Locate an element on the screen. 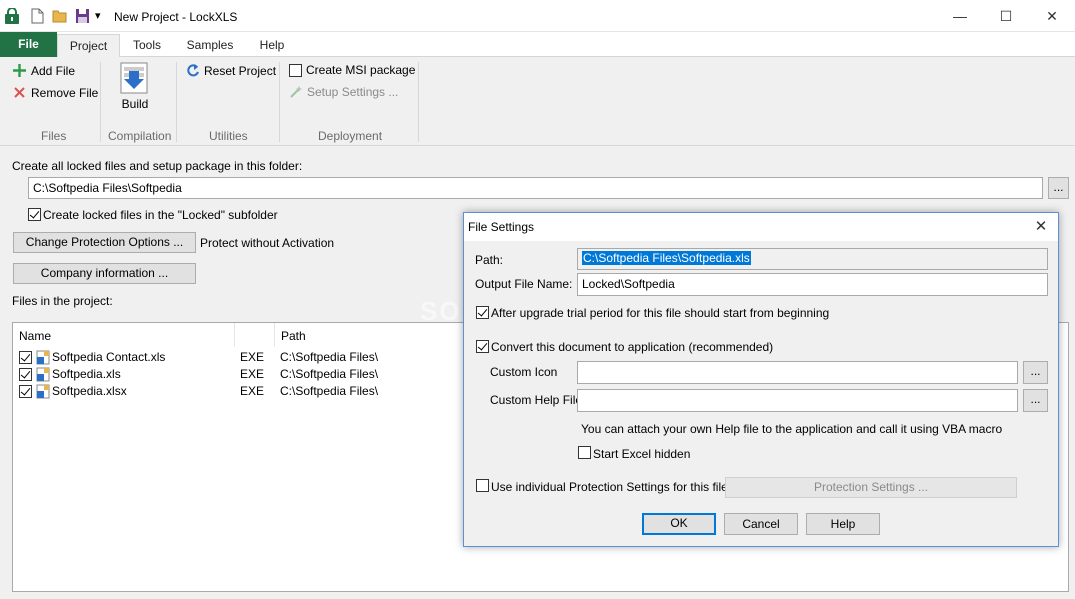  reset-project-button: Reset Project is located at coordinates (231, 70).